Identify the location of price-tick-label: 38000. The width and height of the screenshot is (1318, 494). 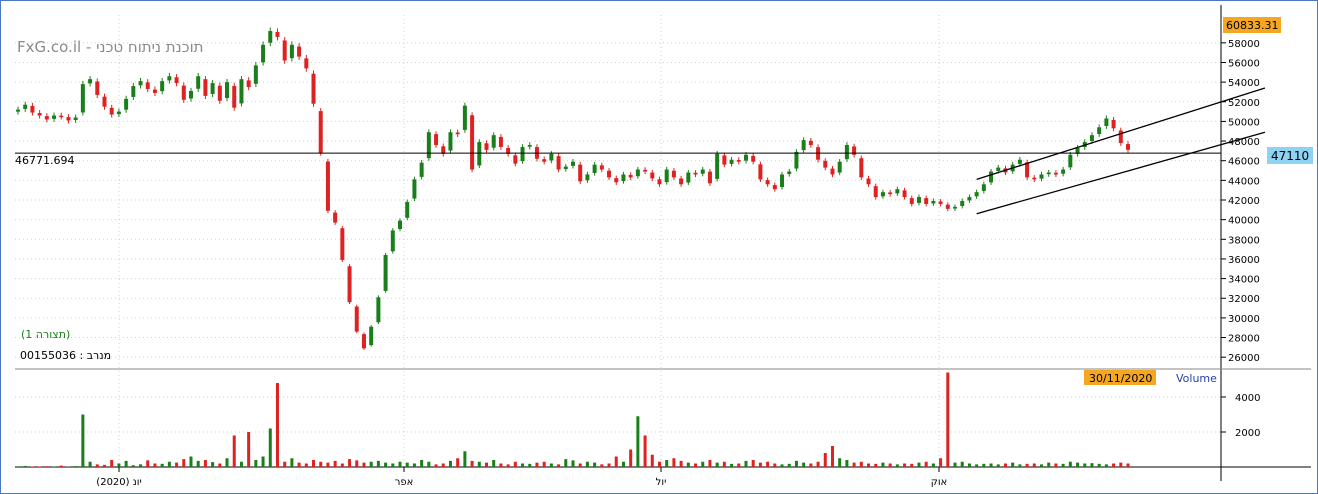
(1244, 240).